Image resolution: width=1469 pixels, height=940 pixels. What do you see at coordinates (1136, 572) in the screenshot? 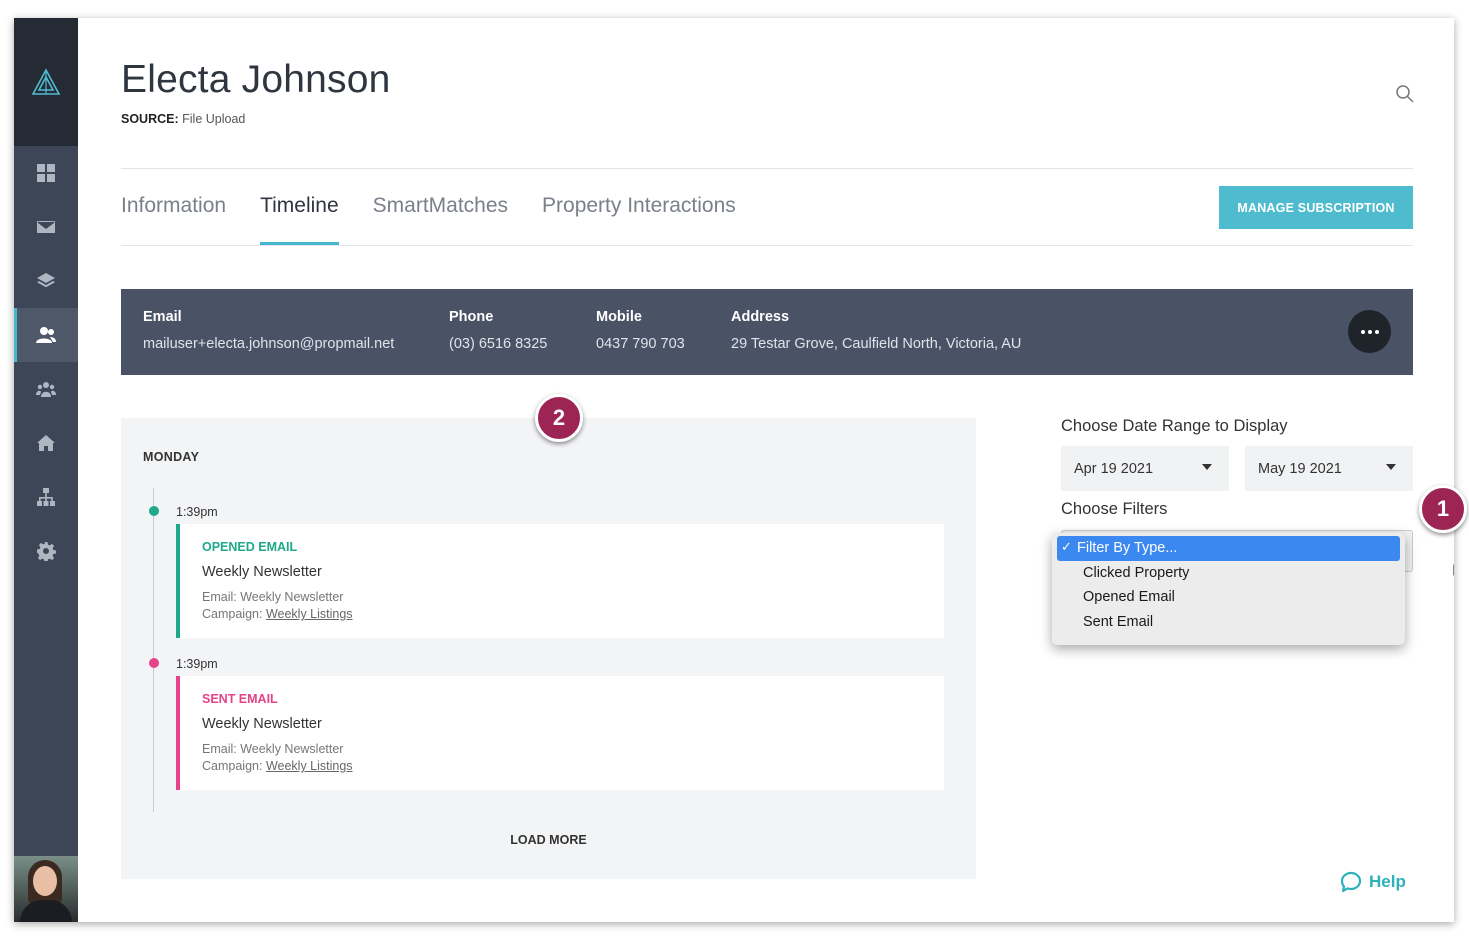
I see `option-label: Clicked Property` at bounding box center [1136, 572].